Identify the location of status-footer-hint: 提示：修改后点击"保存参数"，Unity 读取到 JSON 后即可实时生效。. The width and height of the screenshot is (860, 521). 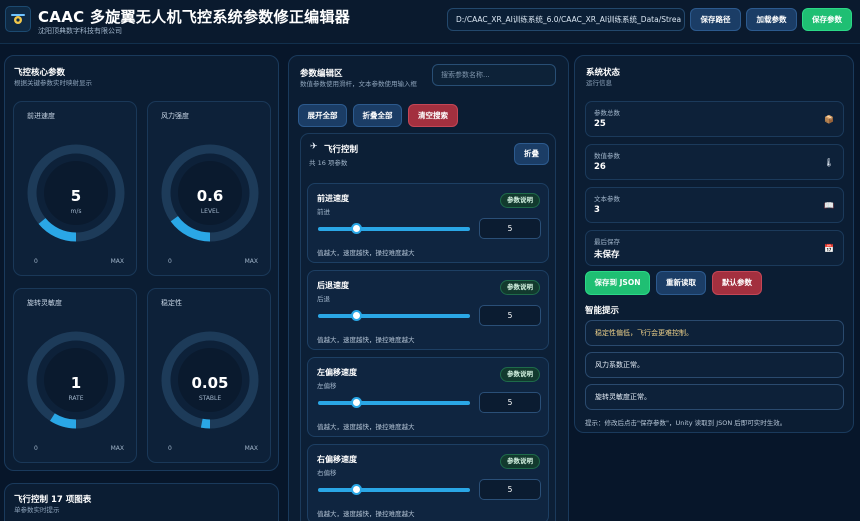
(686, 423).